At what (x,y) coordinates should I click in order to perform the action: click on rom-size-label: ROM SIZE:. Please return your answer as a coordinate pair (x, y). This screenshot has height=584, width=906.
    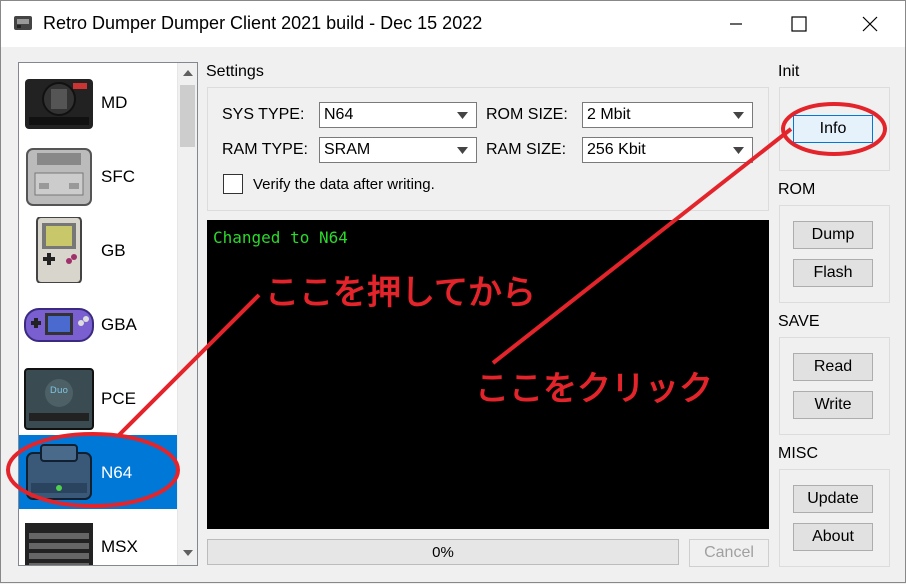
    Looking at the image, I should click on (527, 114).